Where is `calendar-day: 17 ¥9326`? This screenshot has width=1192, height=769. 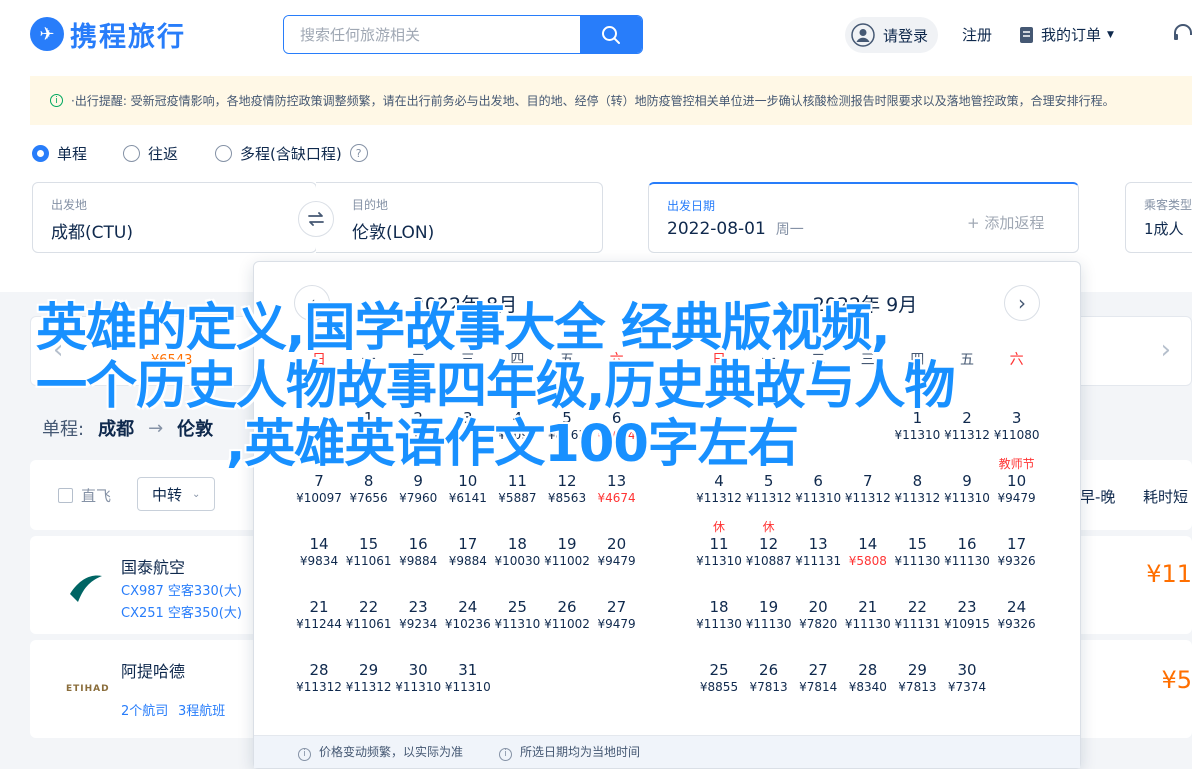
calendar-day: 17 ¥9326 is located at coordinates (1017, 551).